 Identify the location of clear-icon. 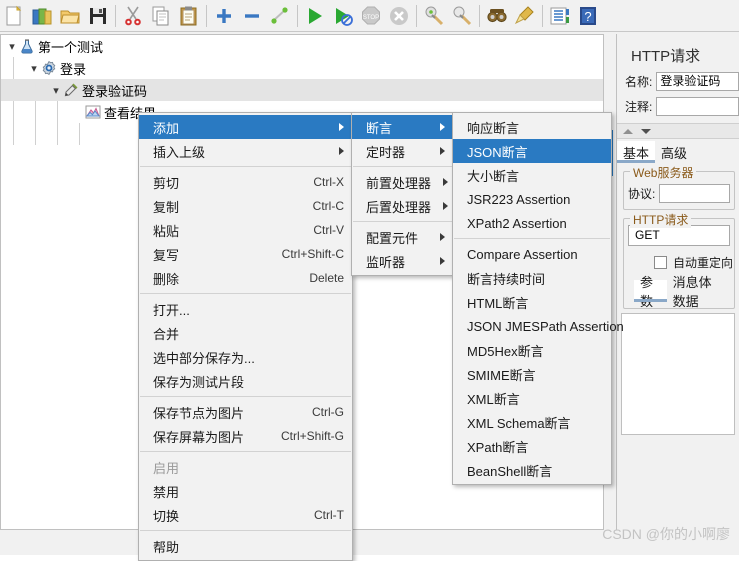
(434, 16).